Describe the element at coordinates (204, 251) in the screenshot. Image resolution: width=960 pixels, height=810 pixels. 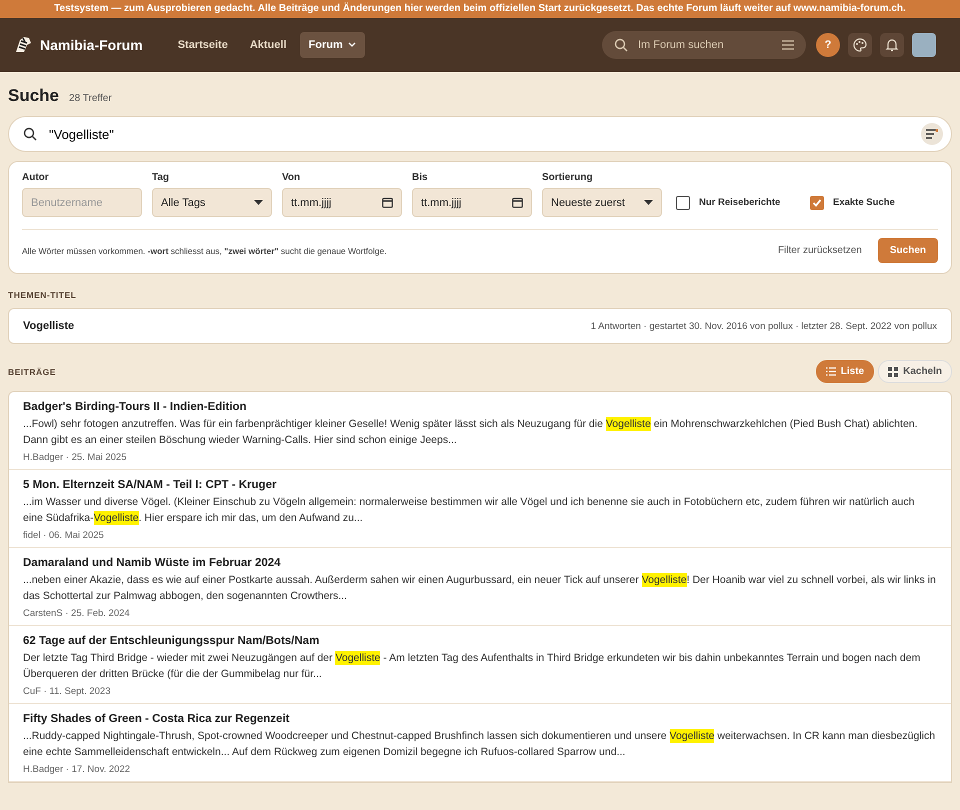
I see `search-hint: Alle Wörter müssen vorkommen. -wort schliesst aus, "zwei wörter" sucht die genaue Wortfolge.` at that location.